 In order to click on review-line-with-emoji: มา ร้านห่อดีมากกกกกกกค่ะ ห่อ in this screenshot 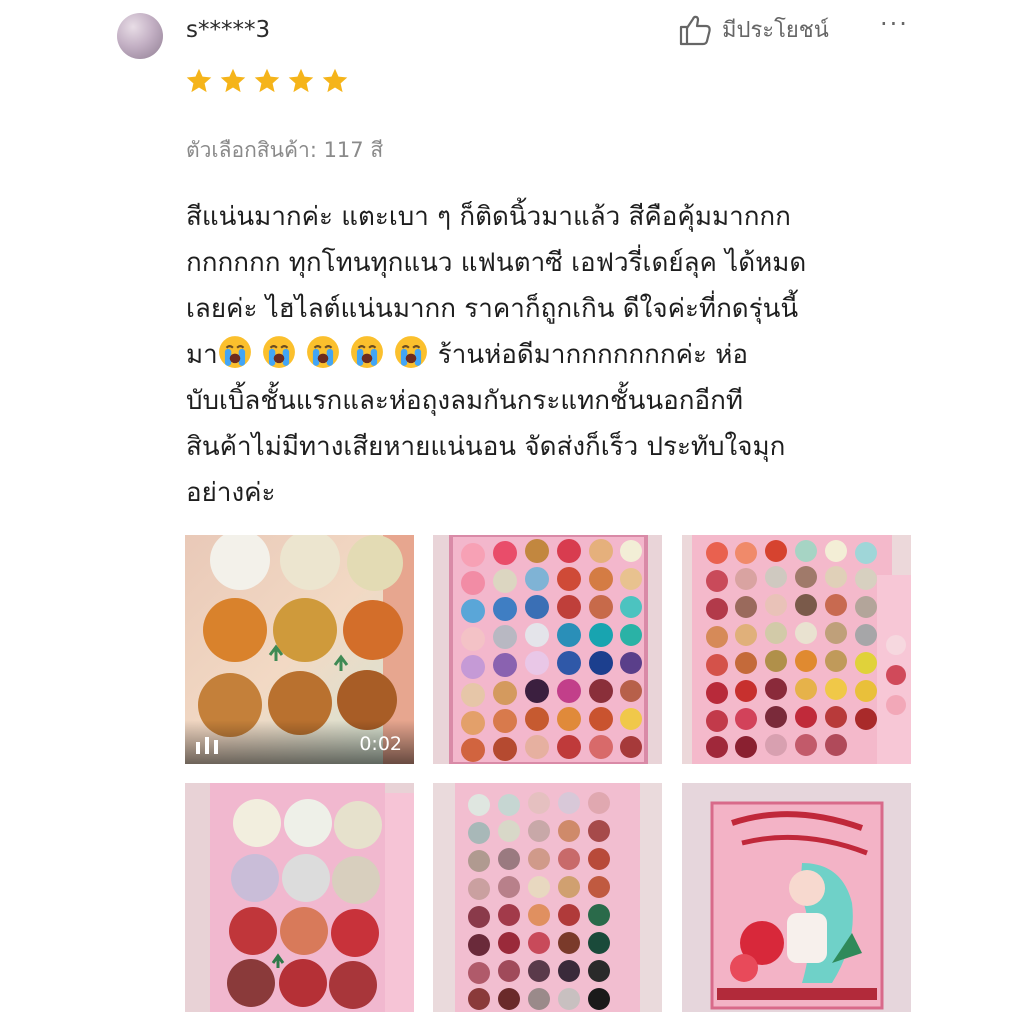, I will do `click(546, 355)`.